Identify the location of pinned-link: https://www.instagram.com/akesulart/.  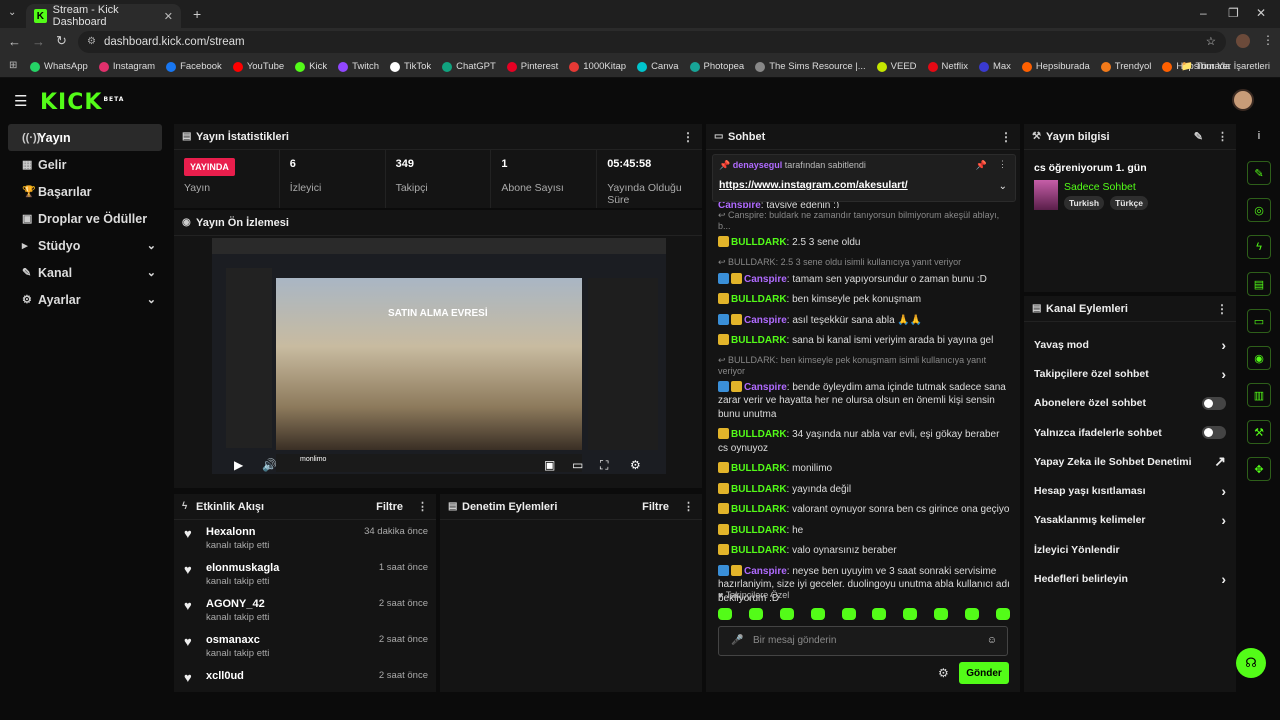
(864, 185).